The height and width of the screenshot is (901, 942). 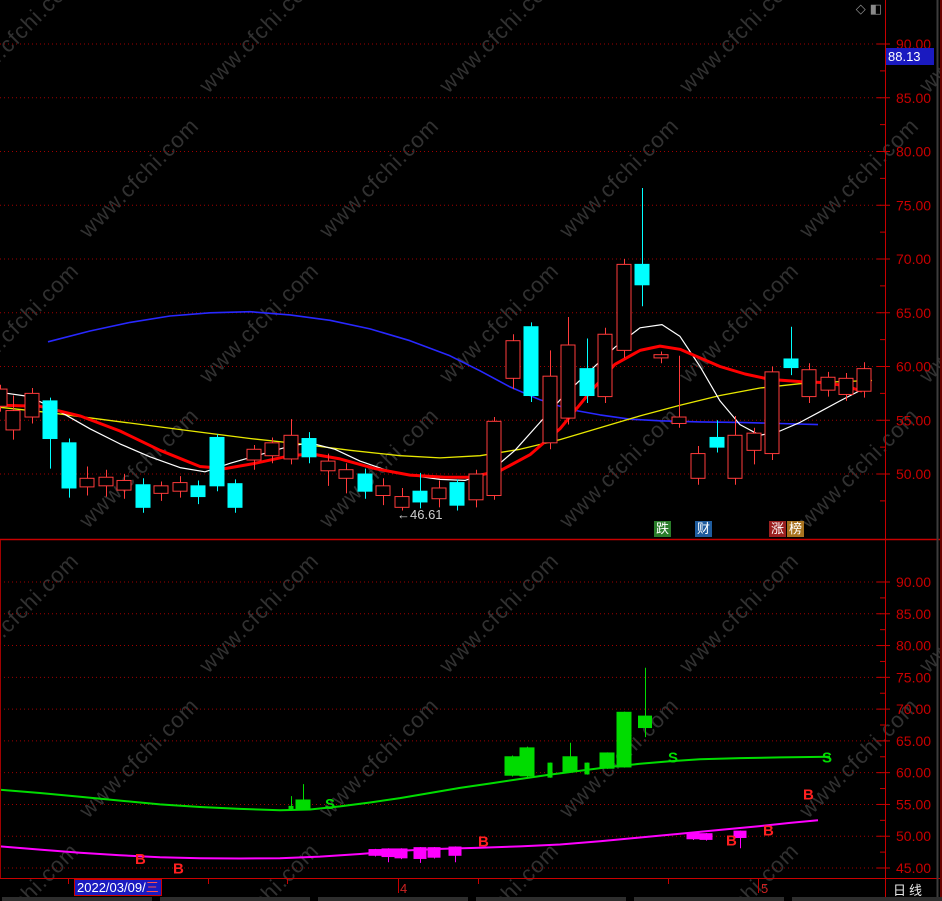 What do you see at coordinates (869, 8) in the screenshot?
I see `titlebar-icons: ◇ ◧` at bounding box center [869, 8].